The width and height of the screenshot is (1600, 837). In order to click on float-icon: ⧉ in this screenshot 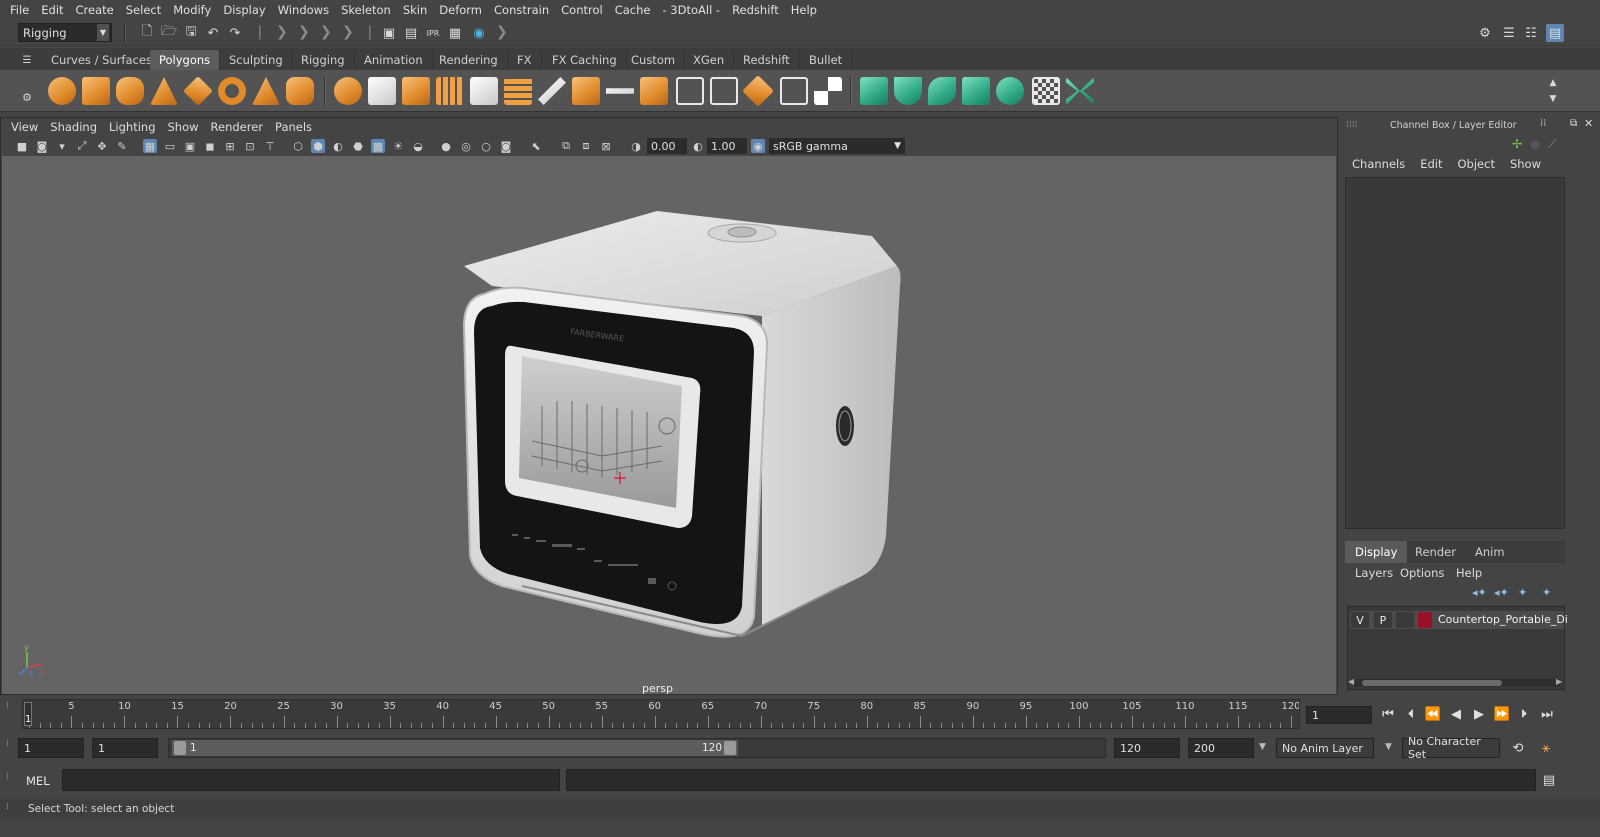, I will do `click(1573, 123)`.